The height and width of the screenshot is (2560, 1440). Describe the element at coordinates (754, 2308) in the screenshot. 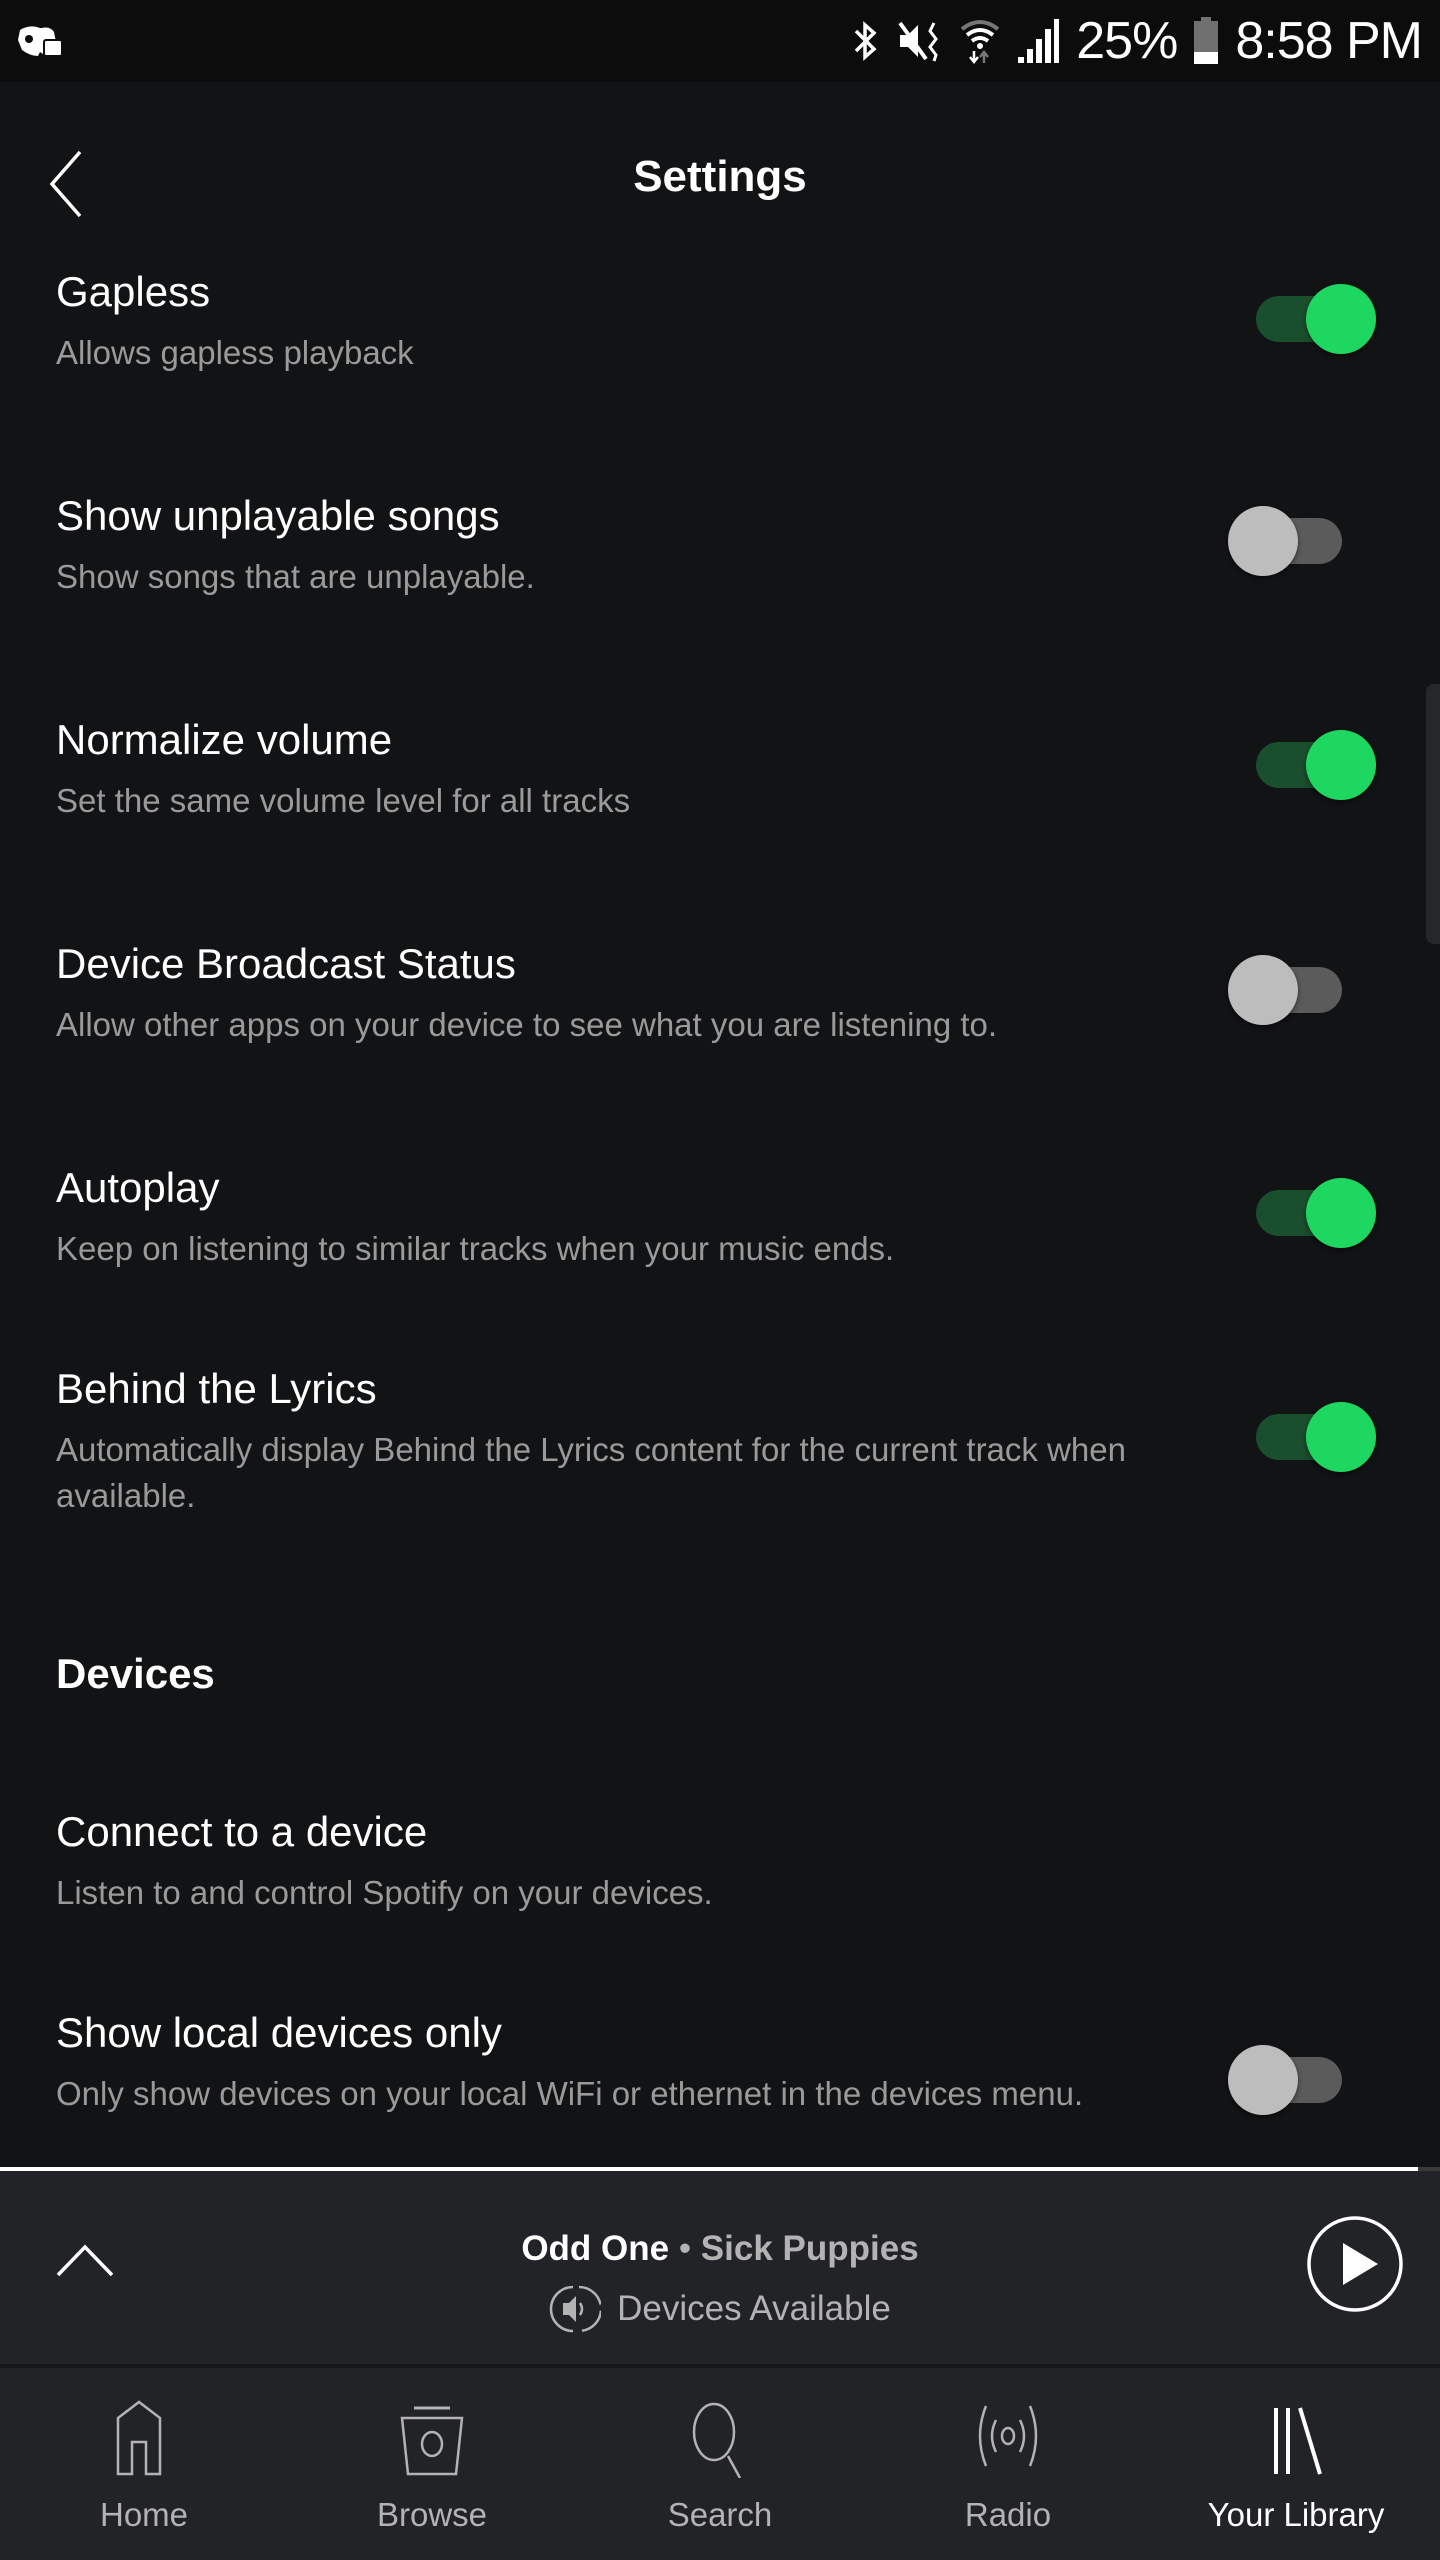

I see `devices-available-label: Devices Available` at that location.